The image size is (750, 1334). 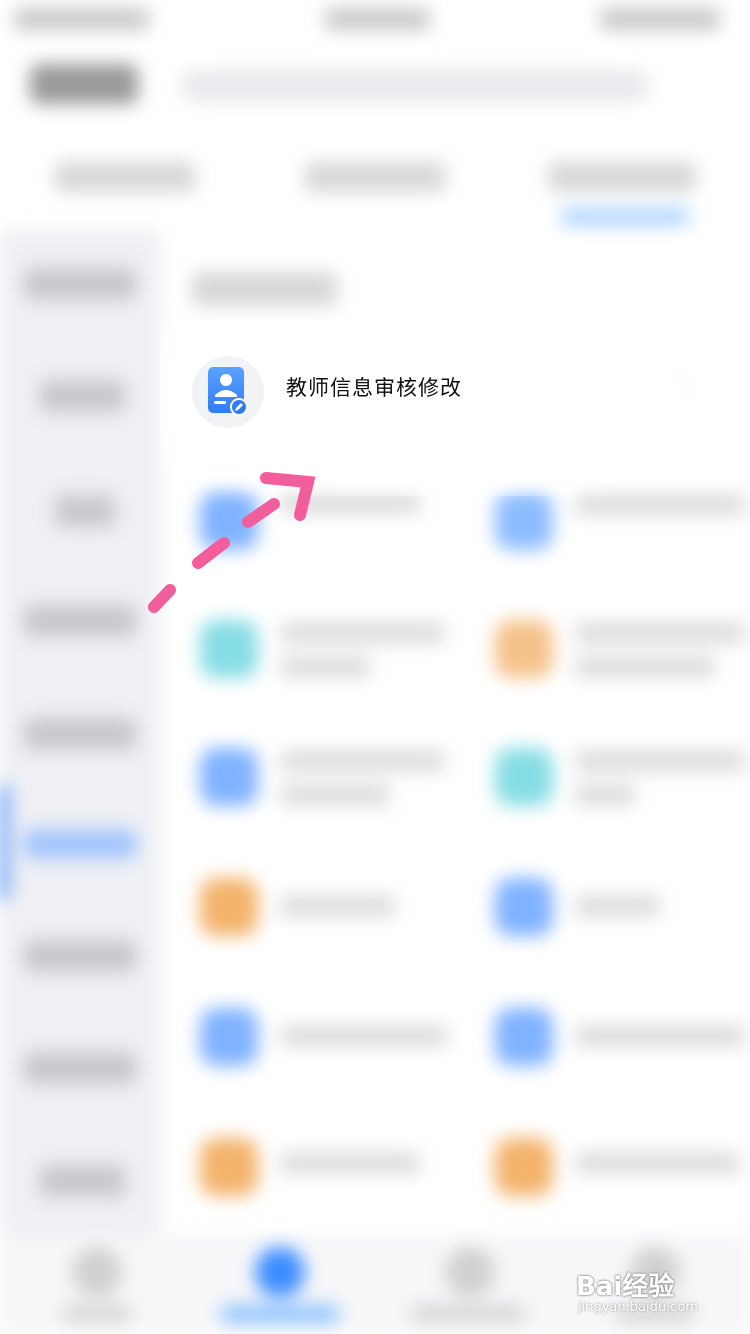 What do you see at coordinates (84, 84) in the screenshot?
I see `app-logo` at bounding box center [84, 84].